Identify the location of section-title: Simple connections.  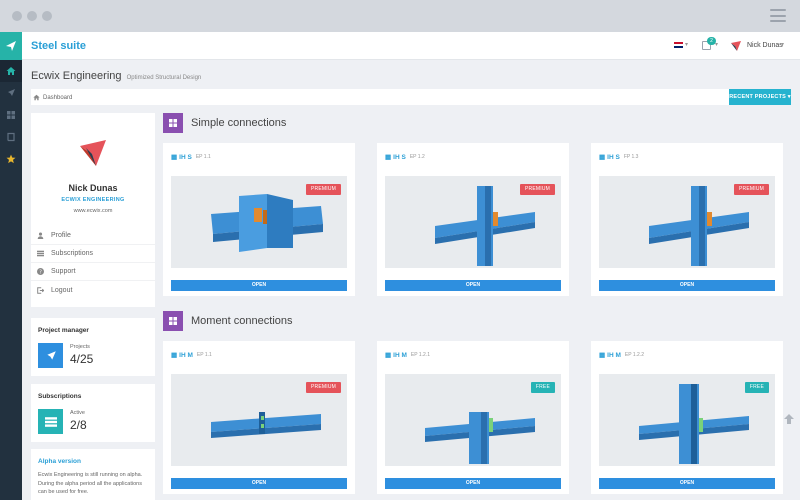
(239, 123).